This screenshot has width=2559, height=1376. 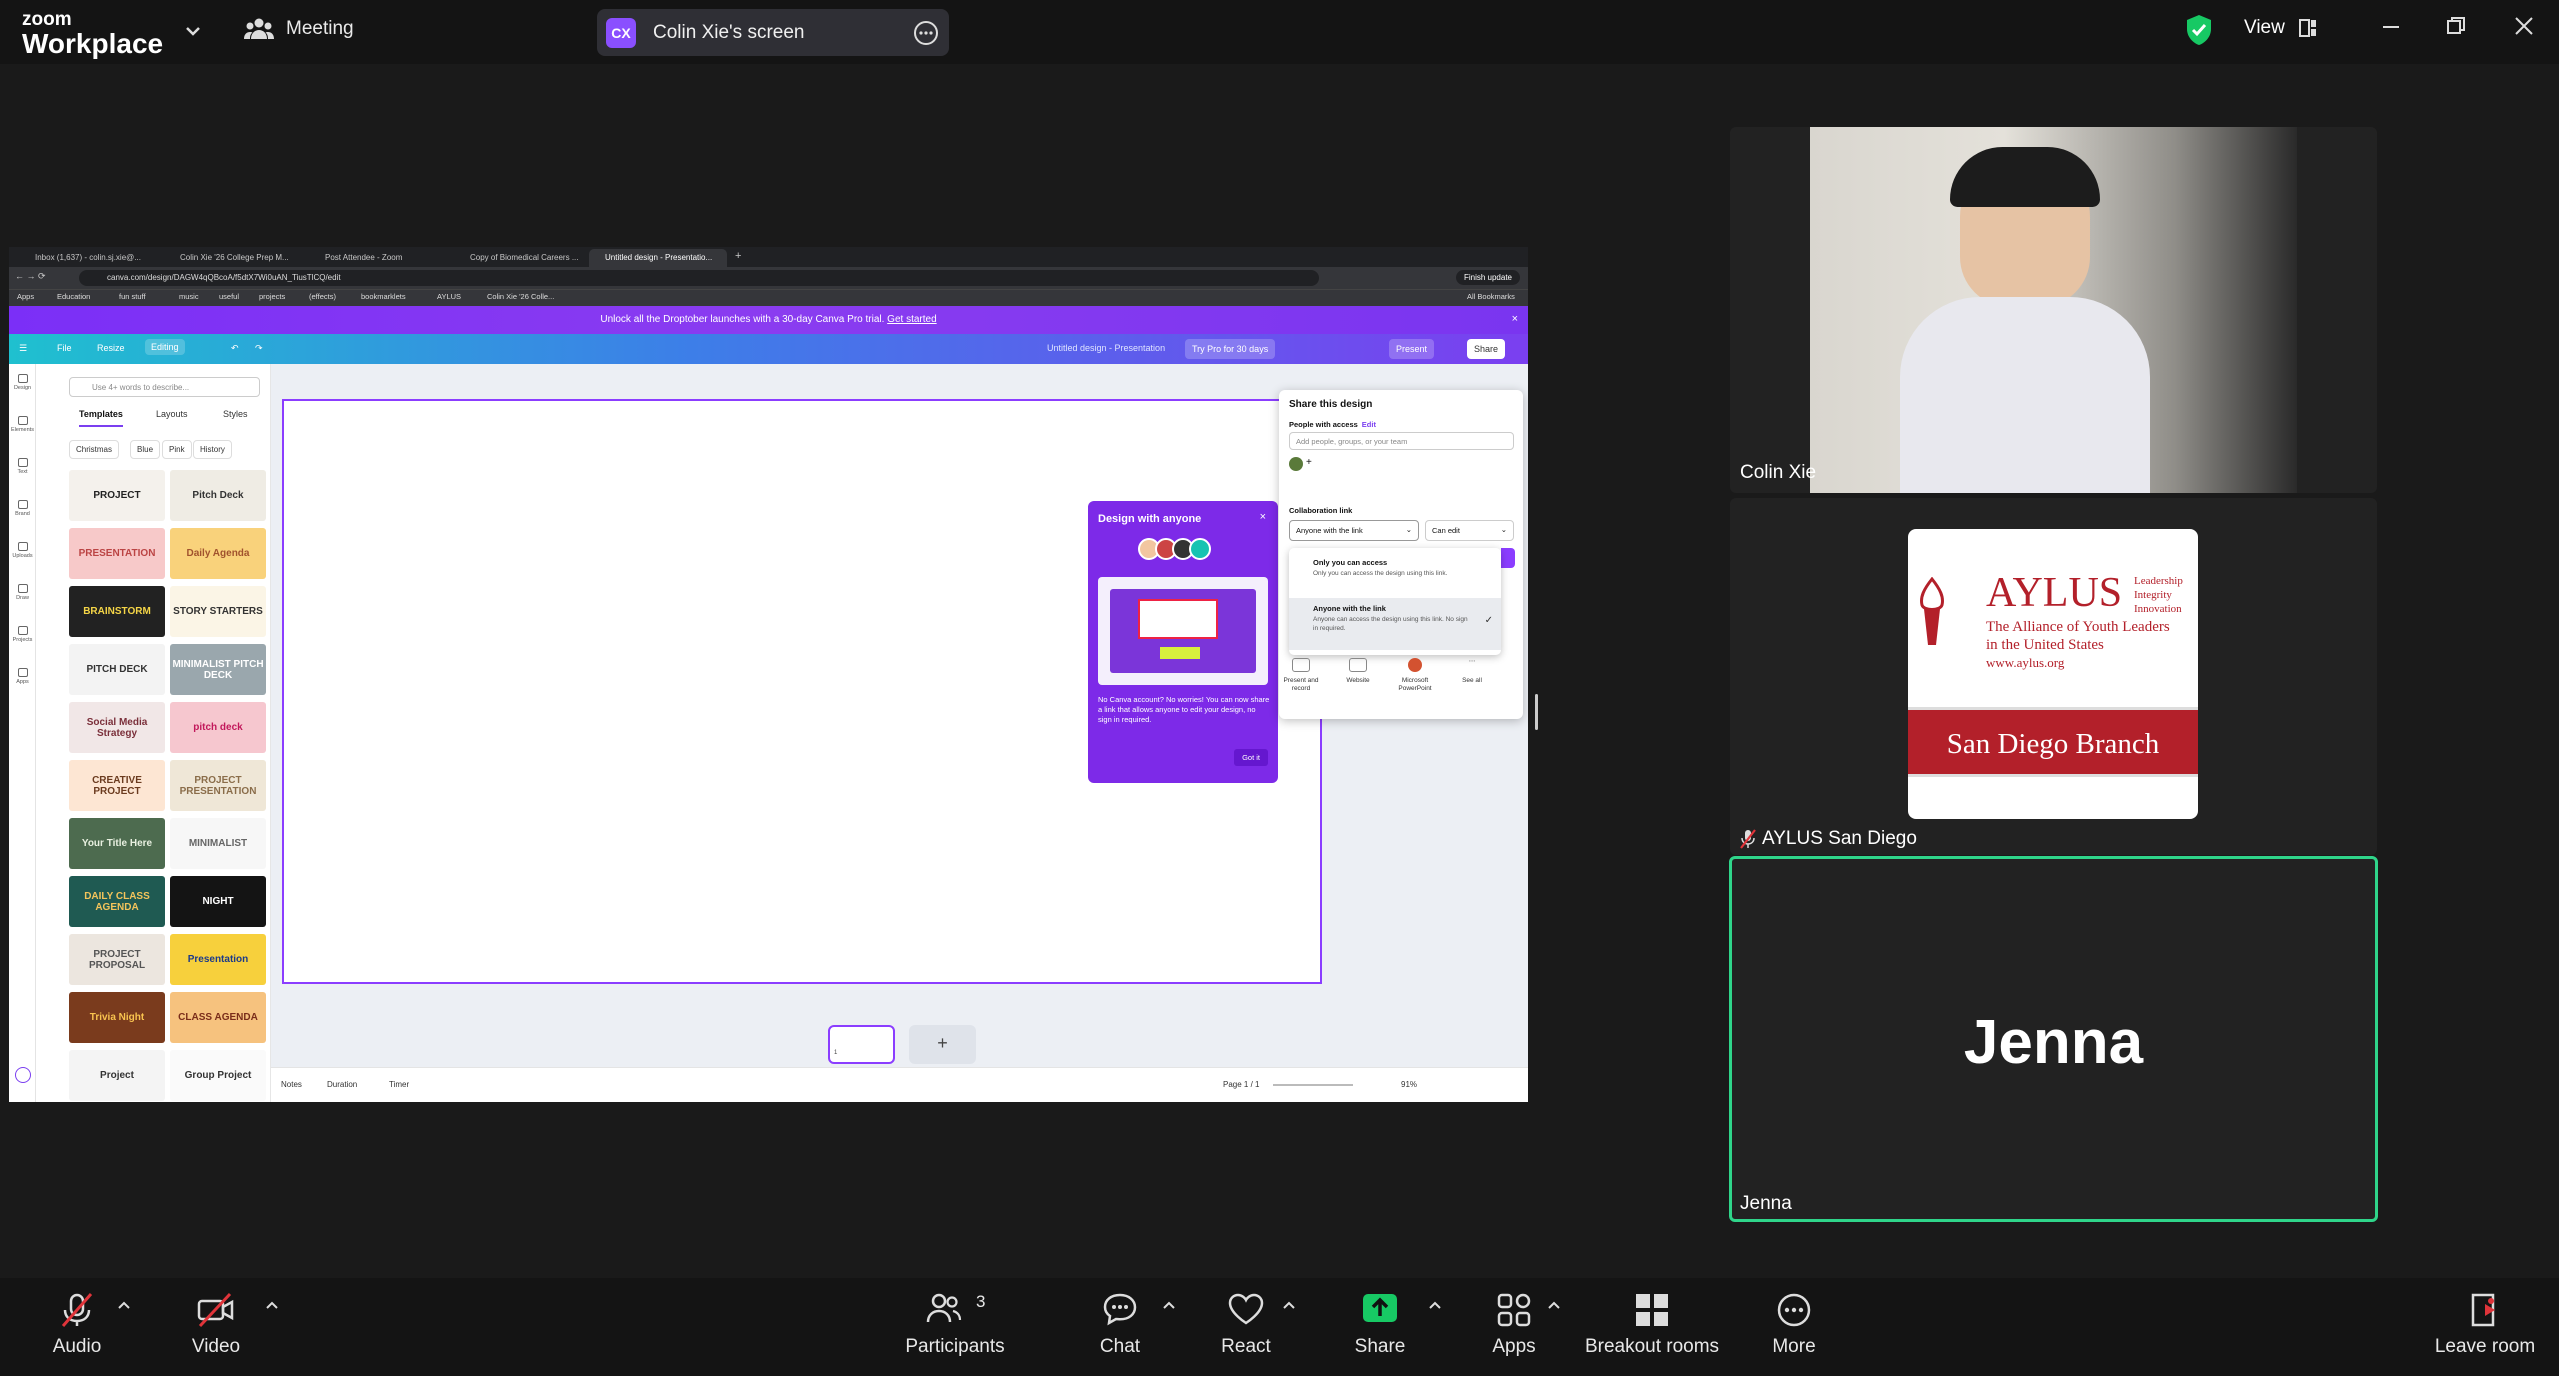 I want to click on template-thumbnail: BRAINSTORM, so click(x=117, y=611).